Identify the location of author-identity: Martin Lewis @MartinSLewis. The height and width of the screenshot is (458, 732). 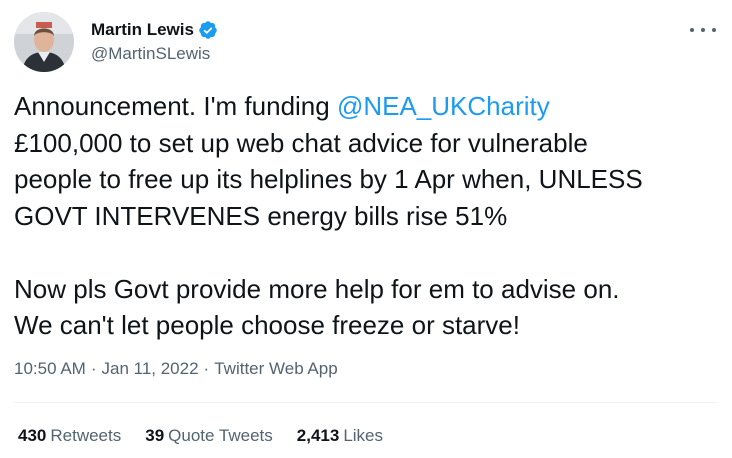
(154, 41).